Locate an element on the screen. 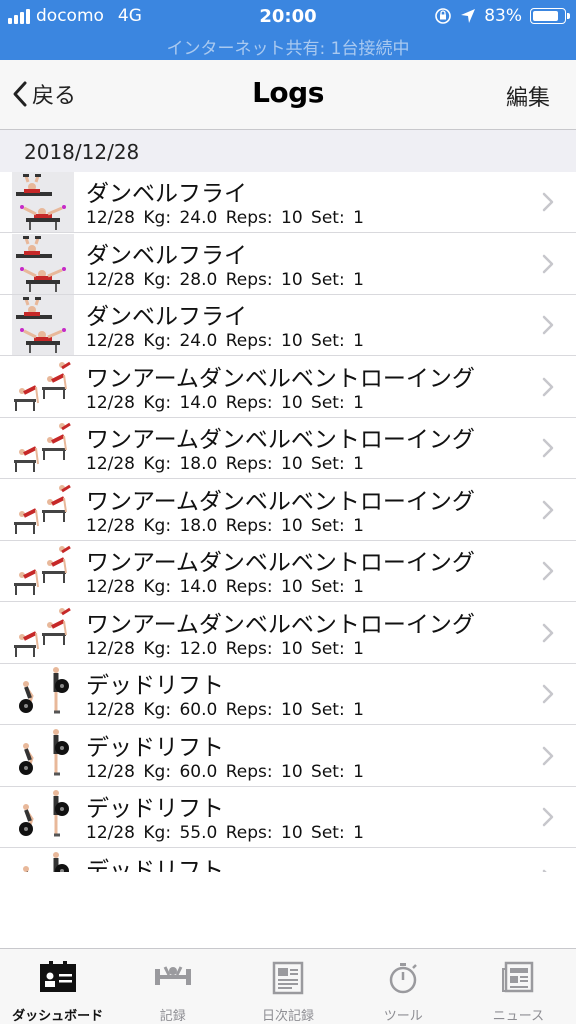  tab-barbell: 記録 is located at coordinates (172, 986).